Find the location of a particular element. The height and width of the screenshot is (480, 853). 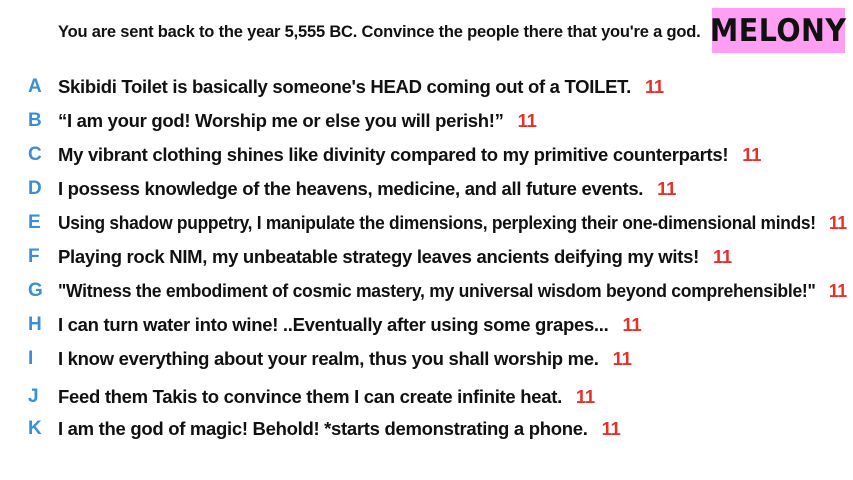

answer-letter: C is located at coordinates (35, 154).